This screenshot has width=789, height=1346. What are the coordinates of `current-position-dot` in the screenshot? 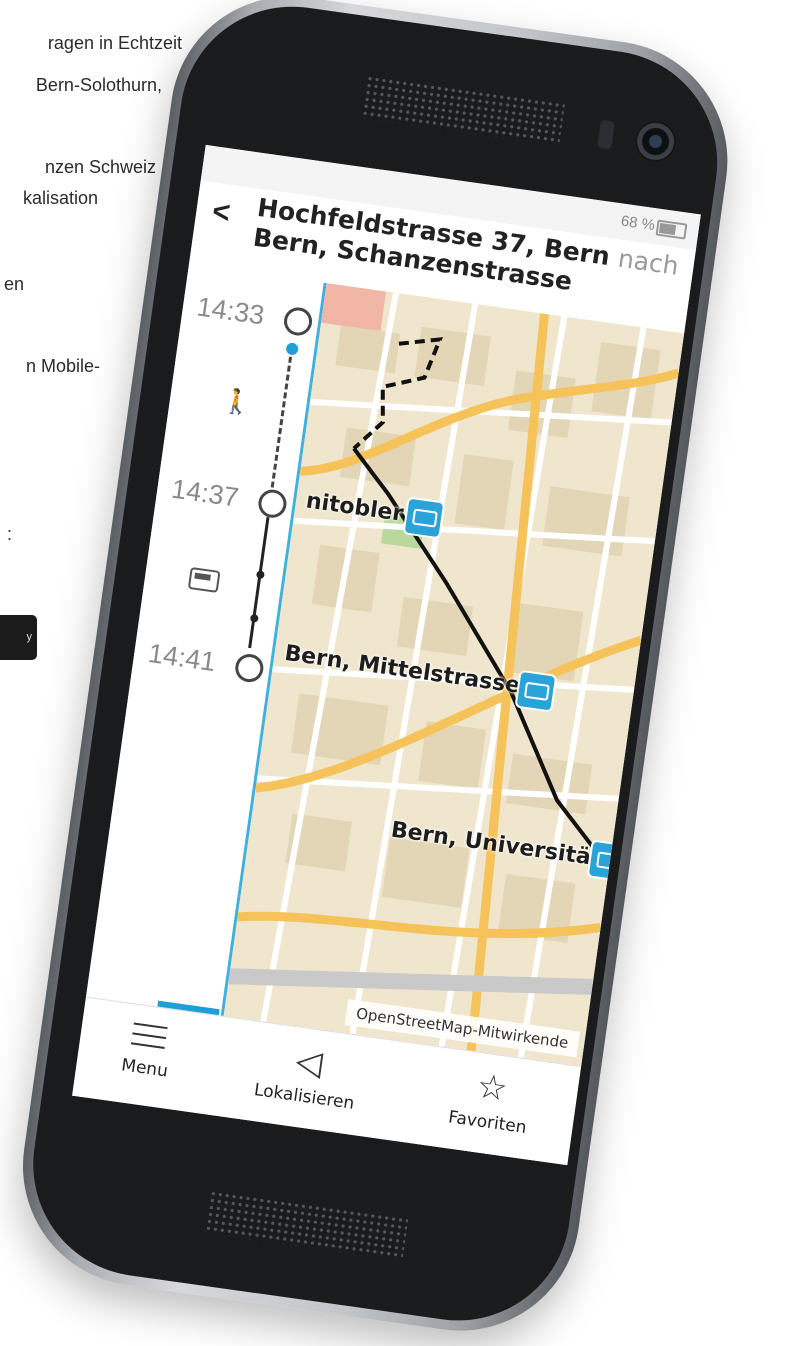 It's located at (292, 349).